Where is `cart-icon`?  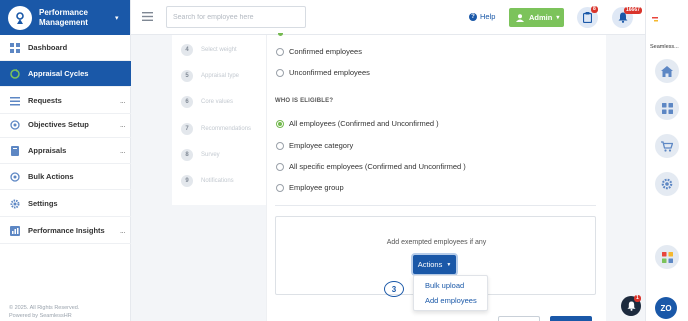 cart-icon is located at coordinates (667, 146).